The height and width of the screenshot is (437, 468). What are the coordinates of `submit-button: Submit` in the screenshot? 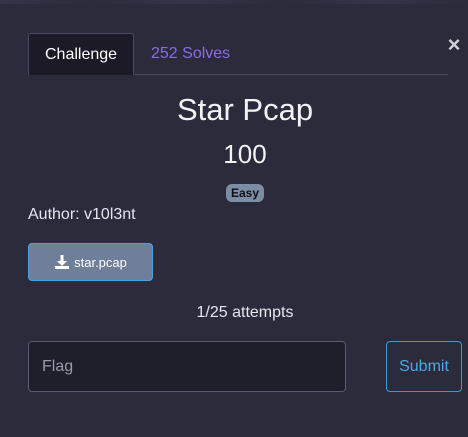 It's located at (424, 366).